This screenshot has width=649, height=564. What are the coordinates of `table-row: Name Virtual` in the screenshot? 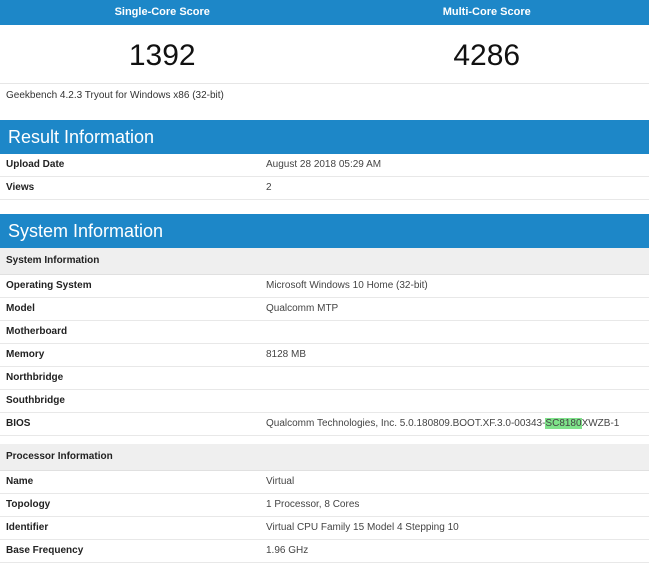 It's located at (324, 482).